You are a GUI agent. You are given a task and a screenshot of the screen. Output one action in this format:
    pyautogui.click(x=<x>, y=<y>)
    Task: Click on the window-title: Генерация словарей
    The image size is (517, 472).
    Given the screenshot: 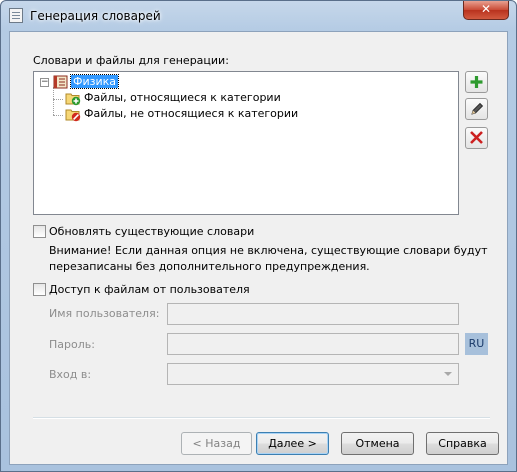 What is the action you would take?
    pyautogui.click(x=95, y=16)
    